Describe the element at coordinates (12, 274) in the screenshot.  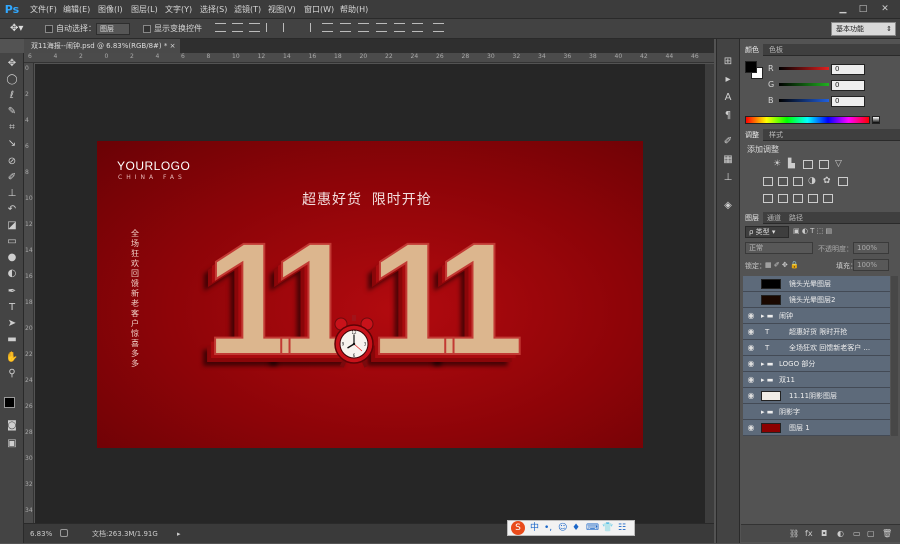
I see `dodge-tool-icon: ◐` at that location.